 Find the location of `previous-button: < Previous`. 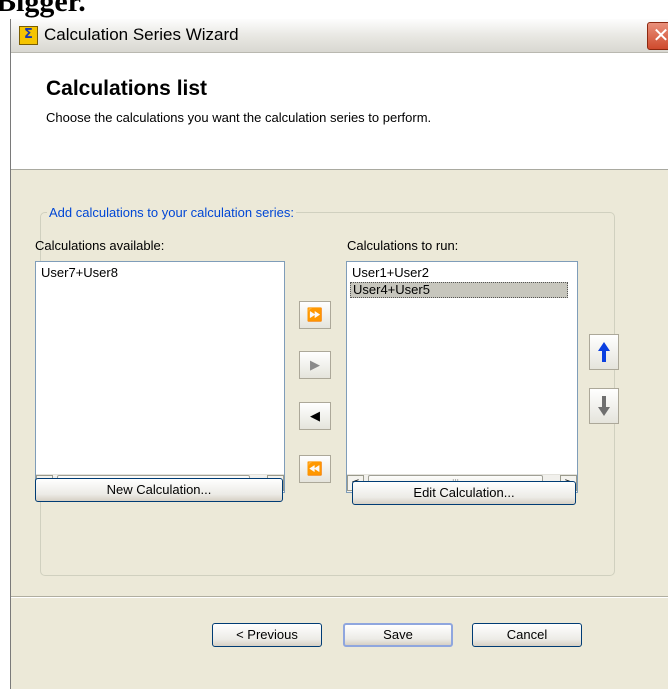

previous-button: < Previous is located at coordinates (267, 635).